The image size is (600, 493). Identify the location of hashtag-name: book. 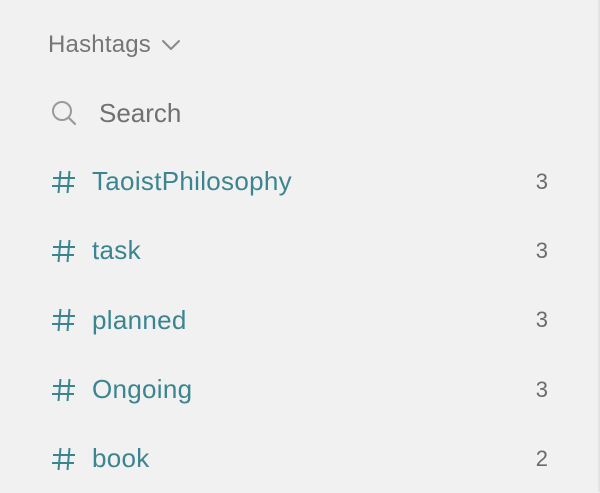
(121, 458).